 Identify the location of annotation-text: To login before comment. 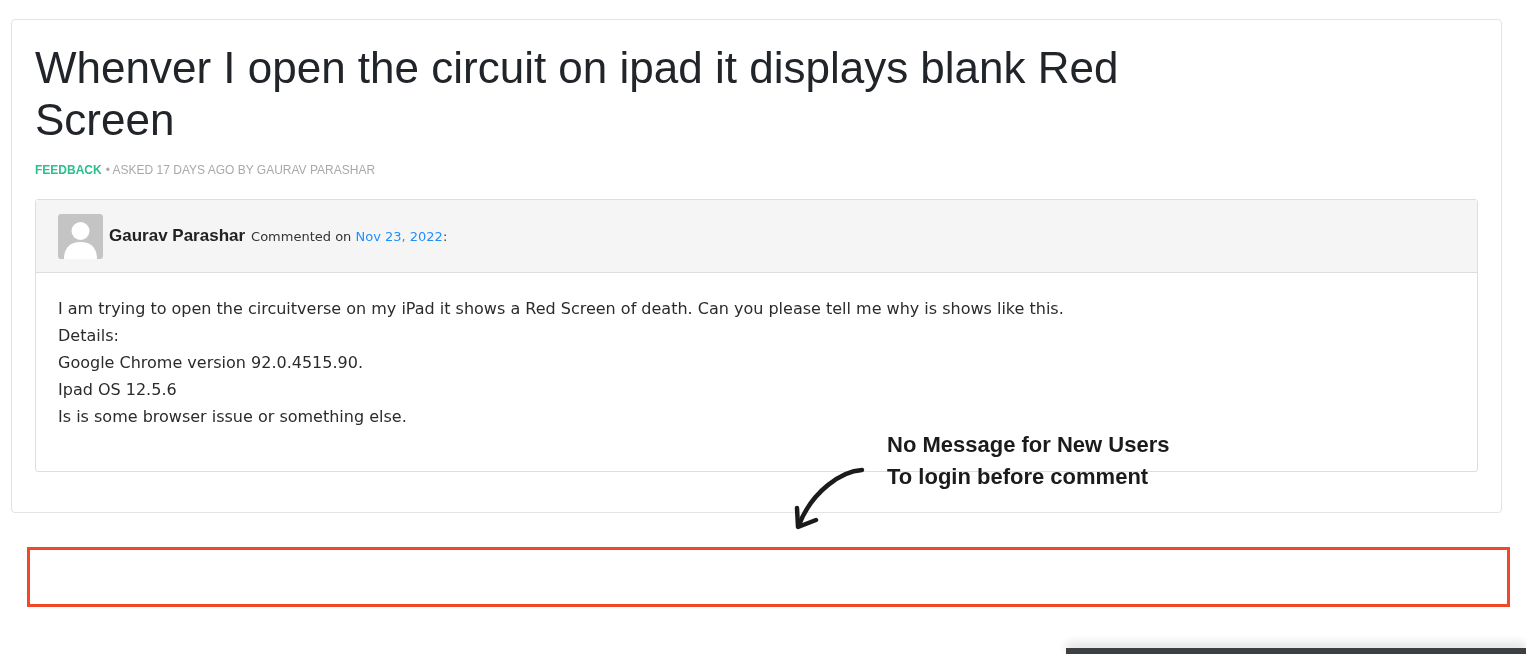
(1018, 477).